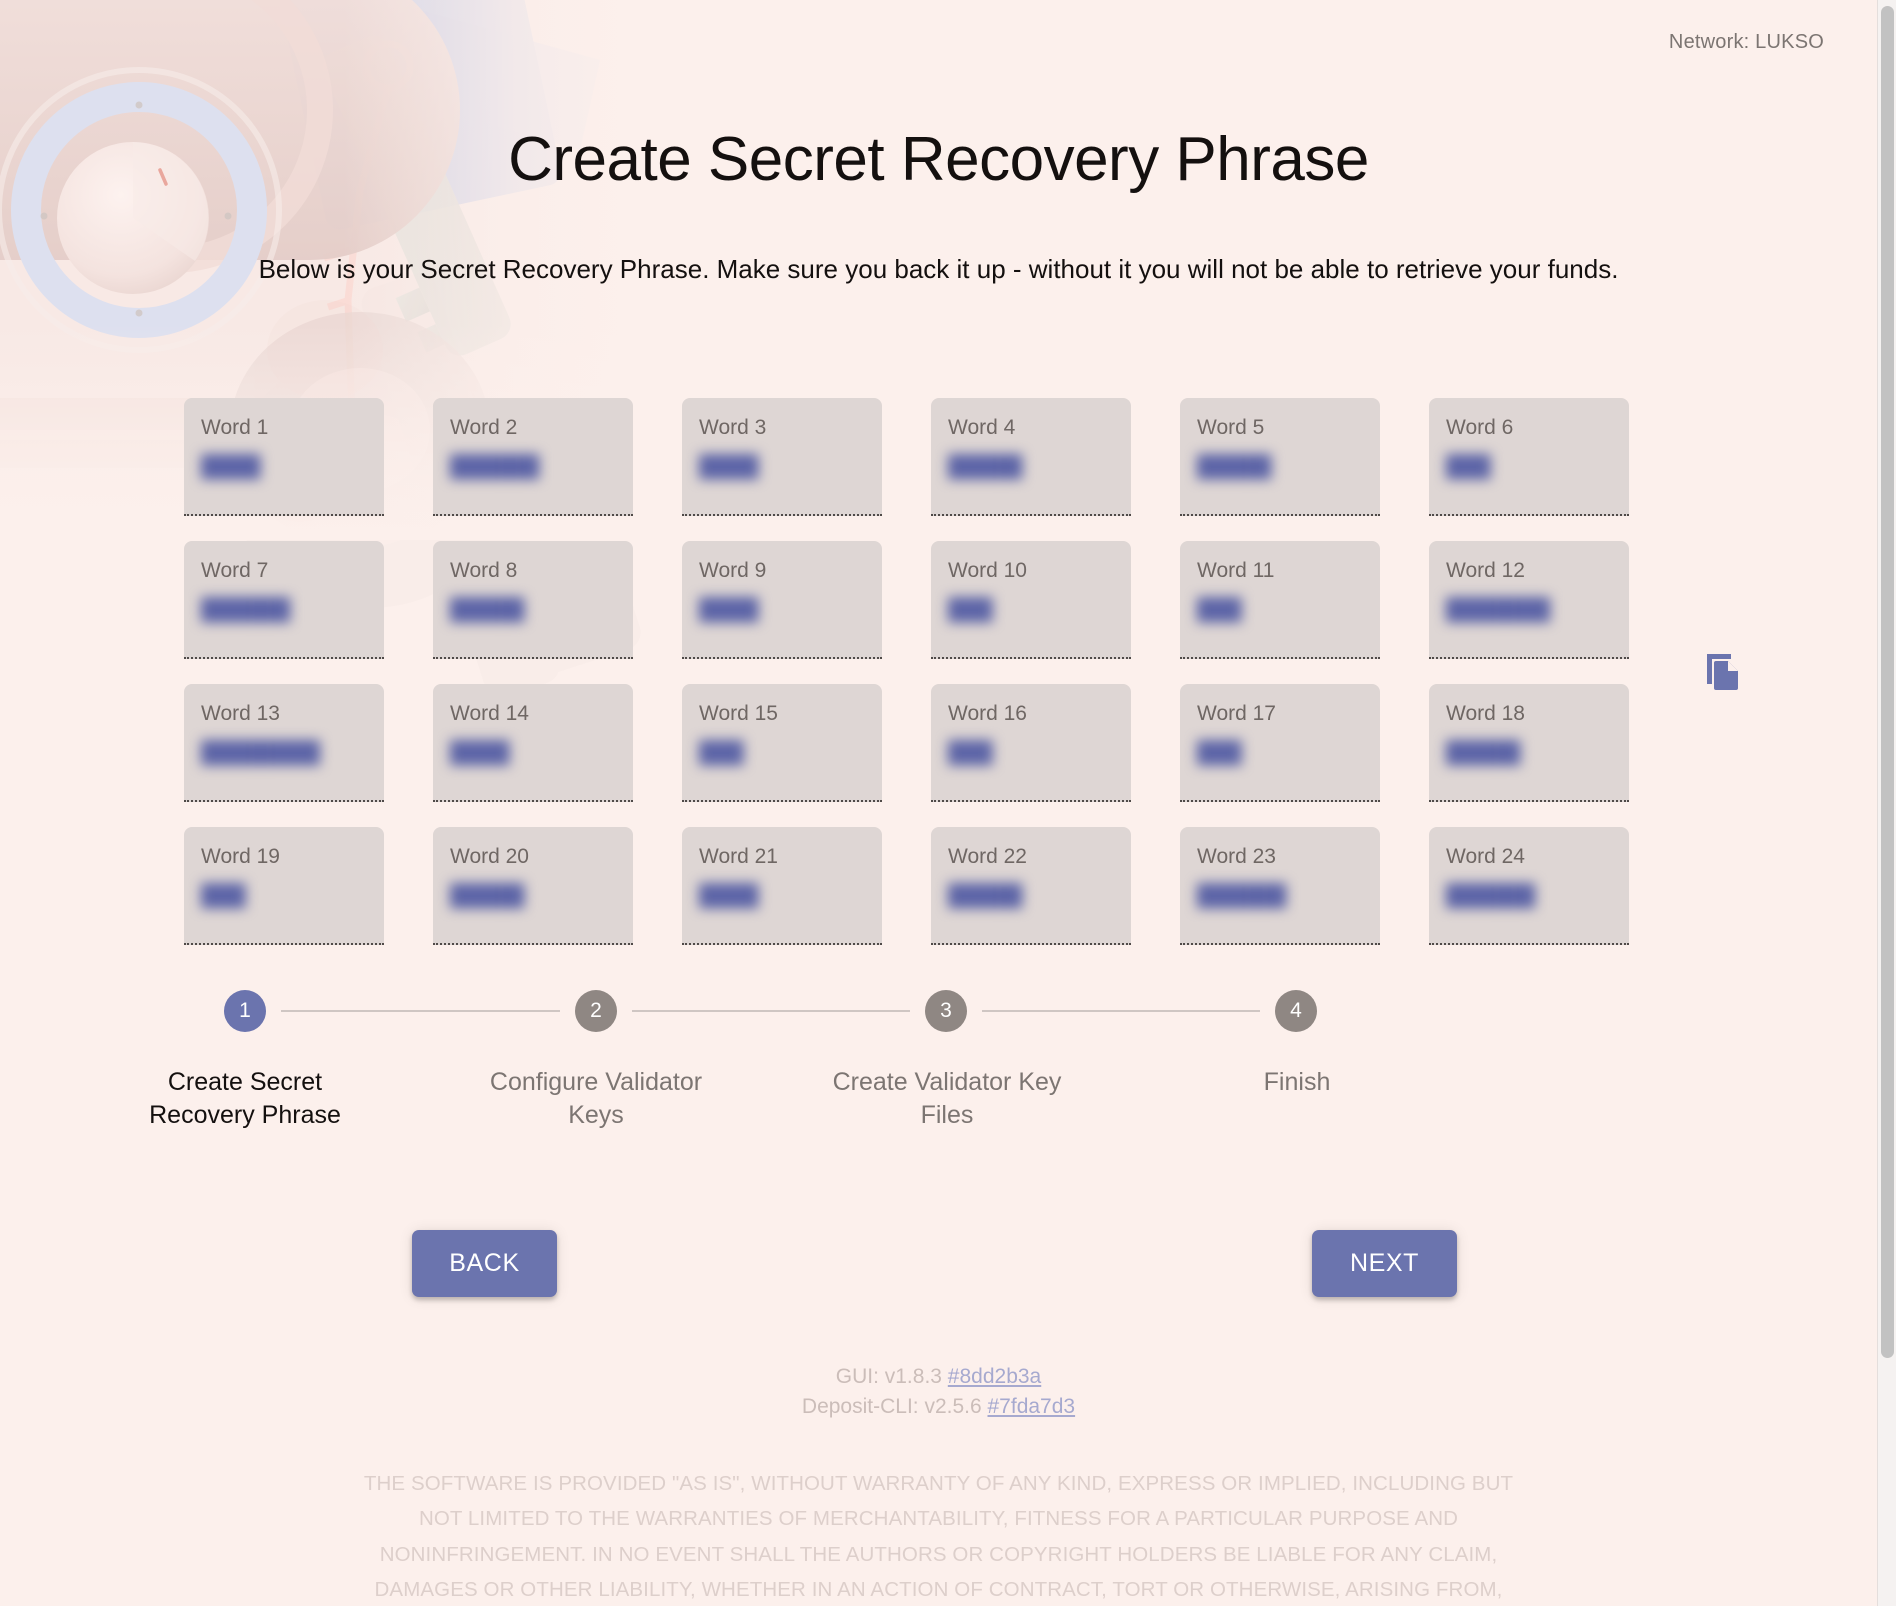  Describe the element at coordinates (240, 856) in the screenshot. I see `mnemonic-word-label: Word 19` at that location.